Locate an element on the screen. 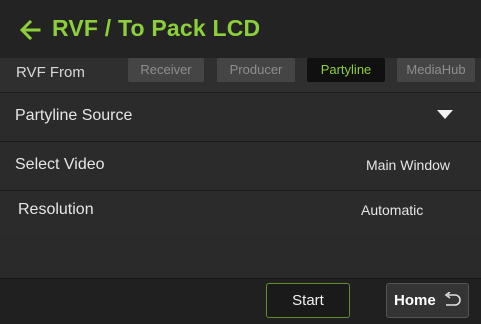 This screenshot has width=481, height=324. start-button: Start is located at coordinates (308, 300).